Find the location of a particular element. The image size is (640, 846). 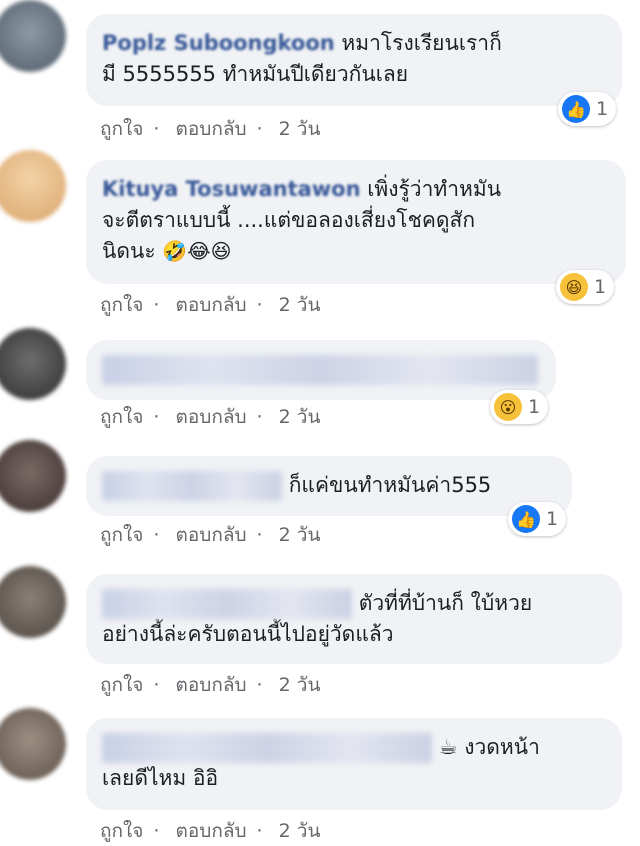

comment-bubble: ก็แค่ขนทำหมันค่า555 is located at coordinates (329, 486).